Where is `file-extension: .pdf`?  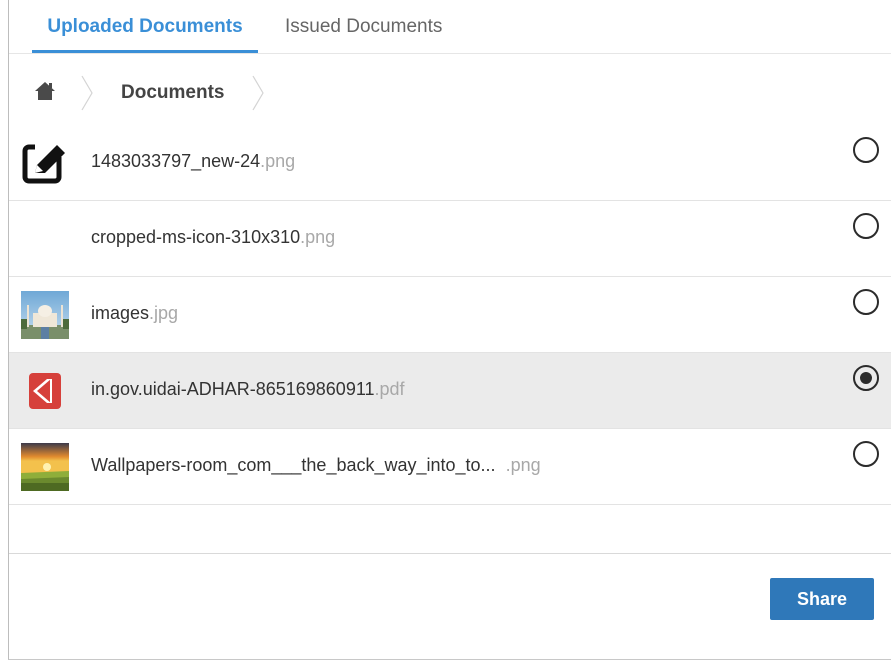 file-extension: .pdf is located at coordinates (389, 389).